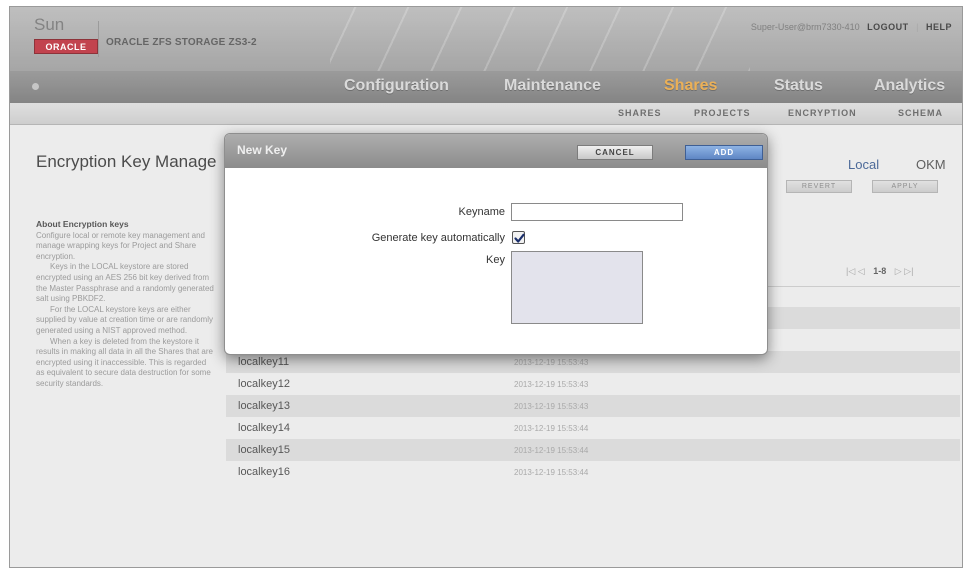 This screenshot has height=574, width=974. What do you see at coordinates (577, 287) in the screenshot?
I see `key-textarea` at bounding box center [577, 287].